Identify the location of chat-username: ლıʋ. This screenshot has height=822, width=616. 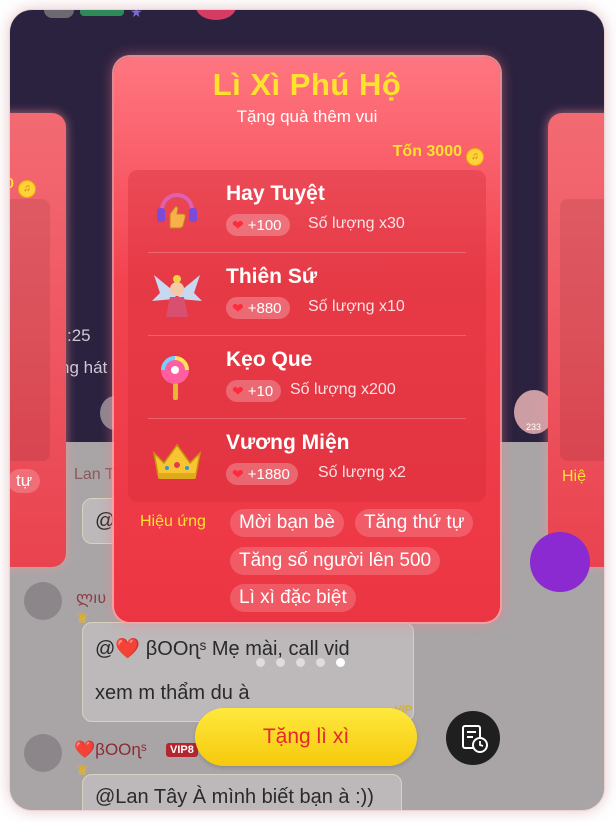
(91, 598).